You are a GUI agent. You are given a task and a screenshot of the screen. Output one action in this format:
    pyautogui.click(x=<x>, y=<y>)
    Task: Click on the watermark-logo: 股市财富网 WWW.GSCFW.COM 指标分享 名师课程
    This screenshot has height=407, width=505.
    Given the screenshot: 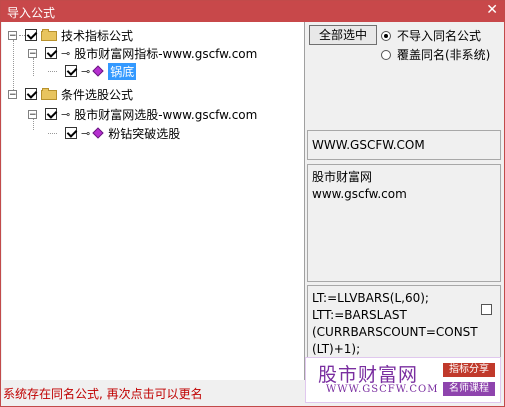 What is the action you would take?
    pyautogui.click(x=403, y=380)
    